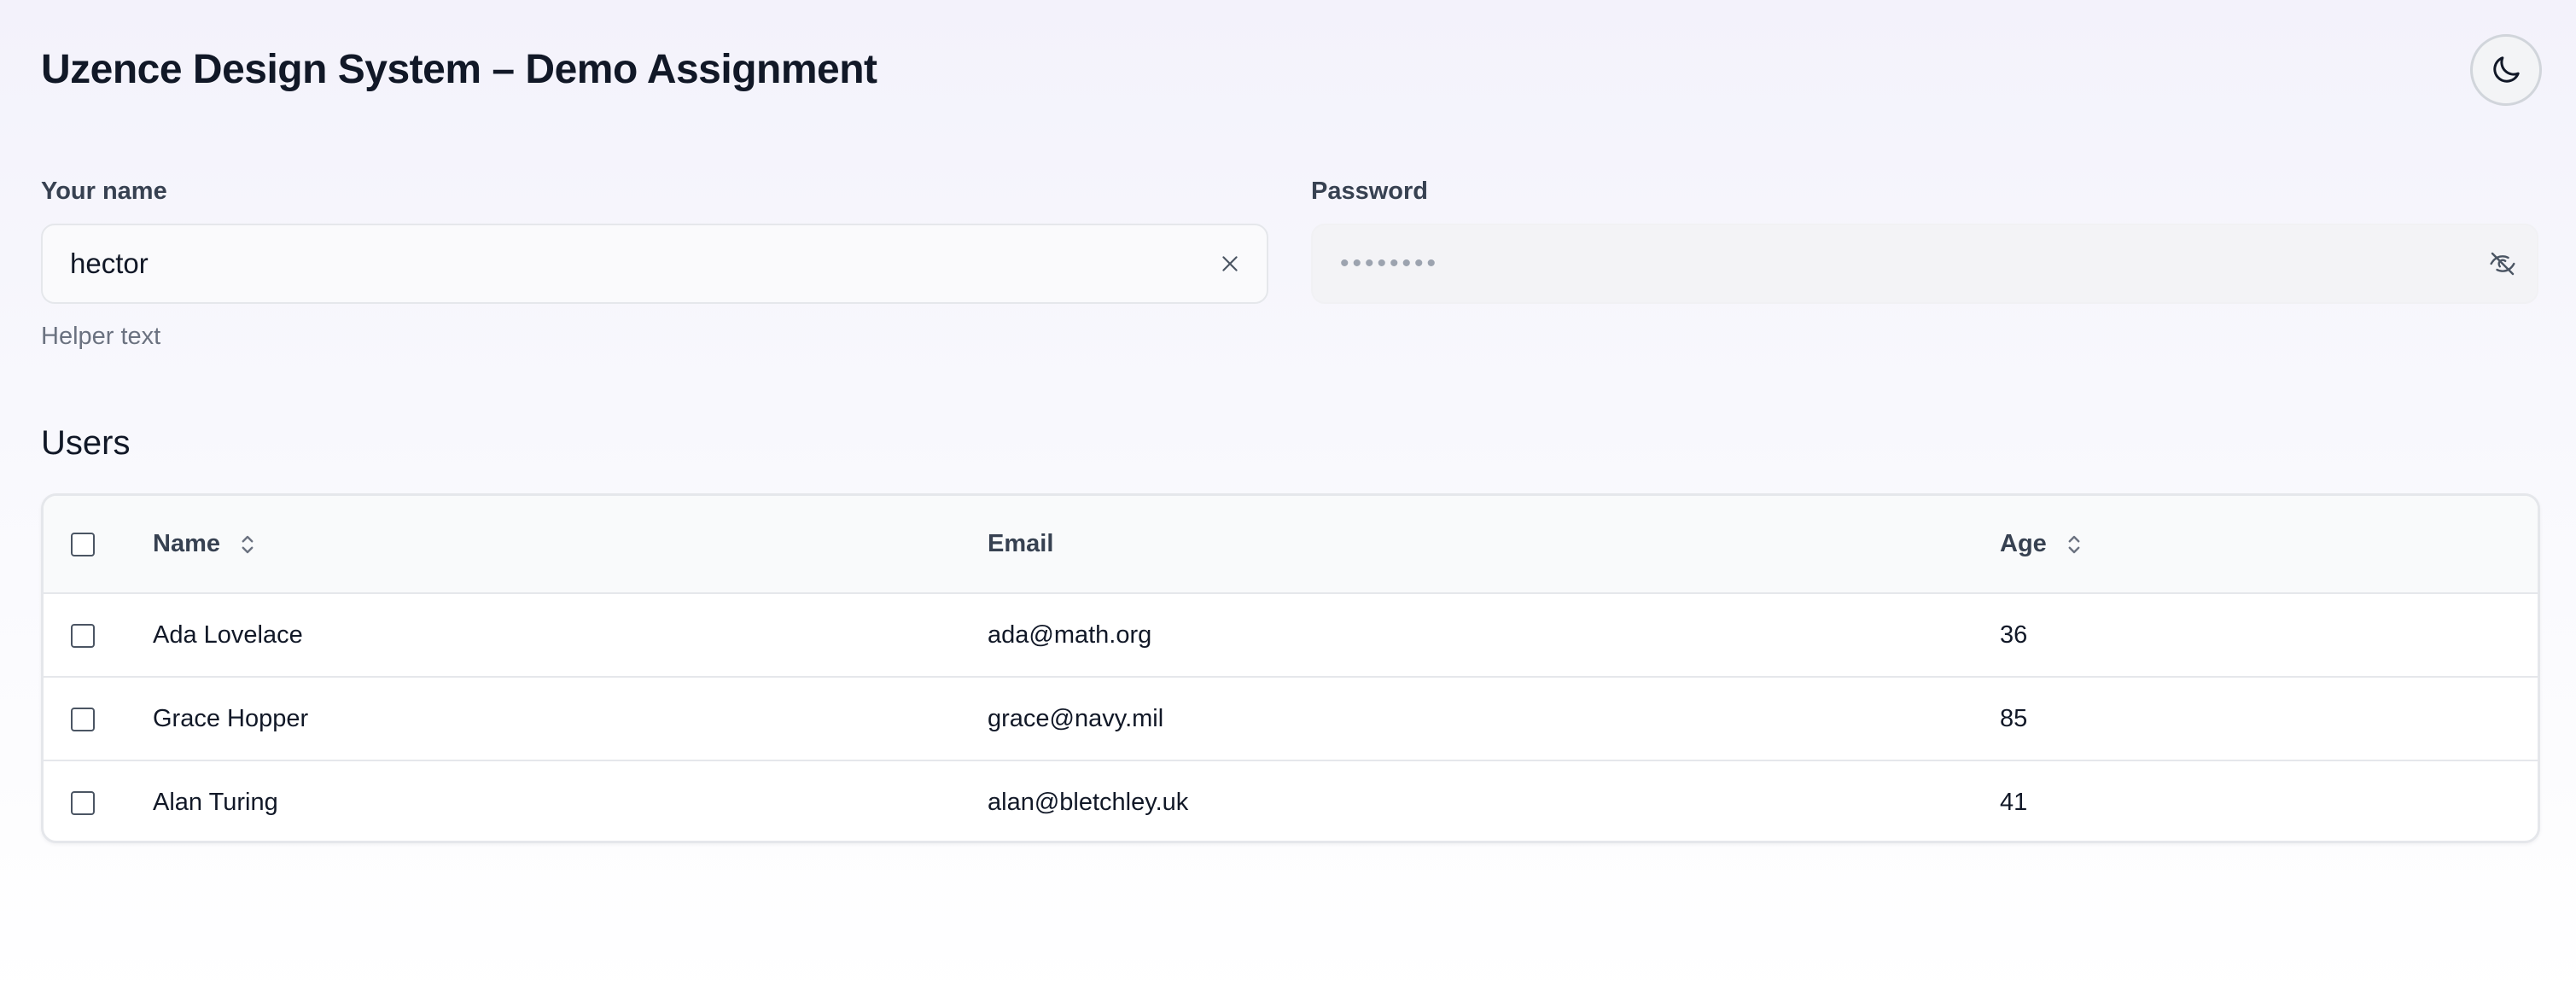  What do you see at coordinates (1076, 718) in the screenshot?
I see `cell-email: grace@navy.mil` at bounding box center [1076, 718].